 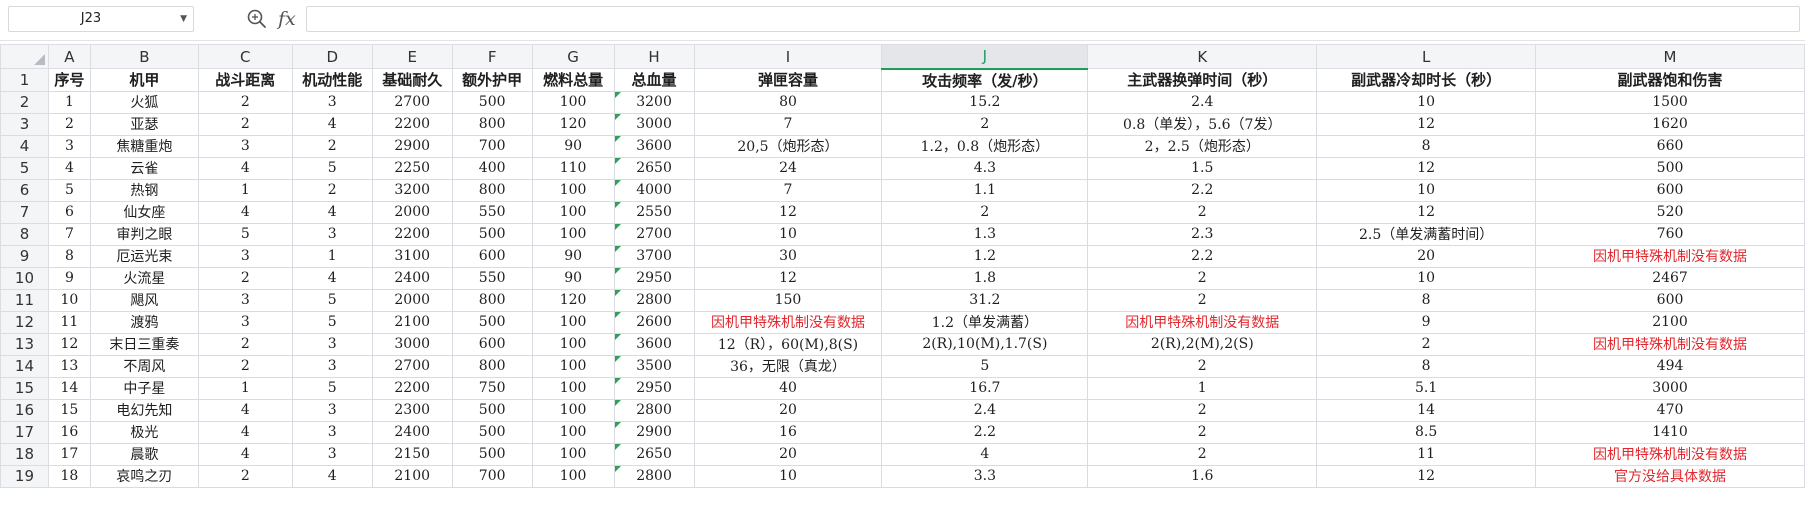 I want to click on name-box: J23 ▼, so click(x=101, y=19).